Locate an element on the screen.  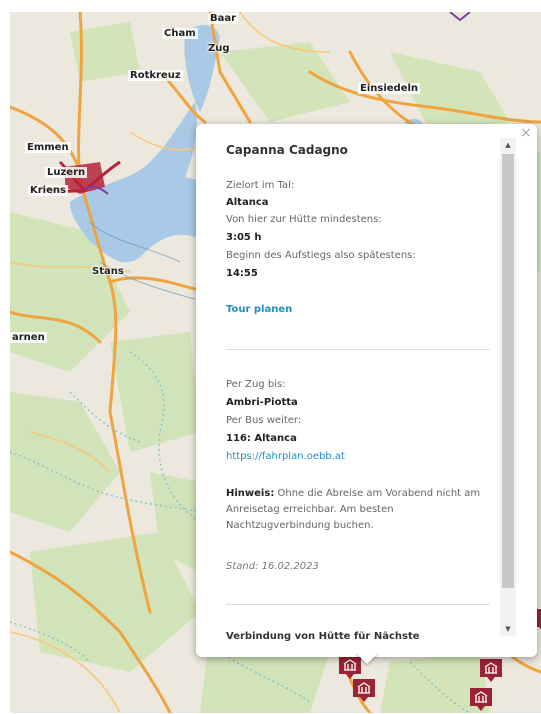
popup-tip is located at coordinates (367, 658).